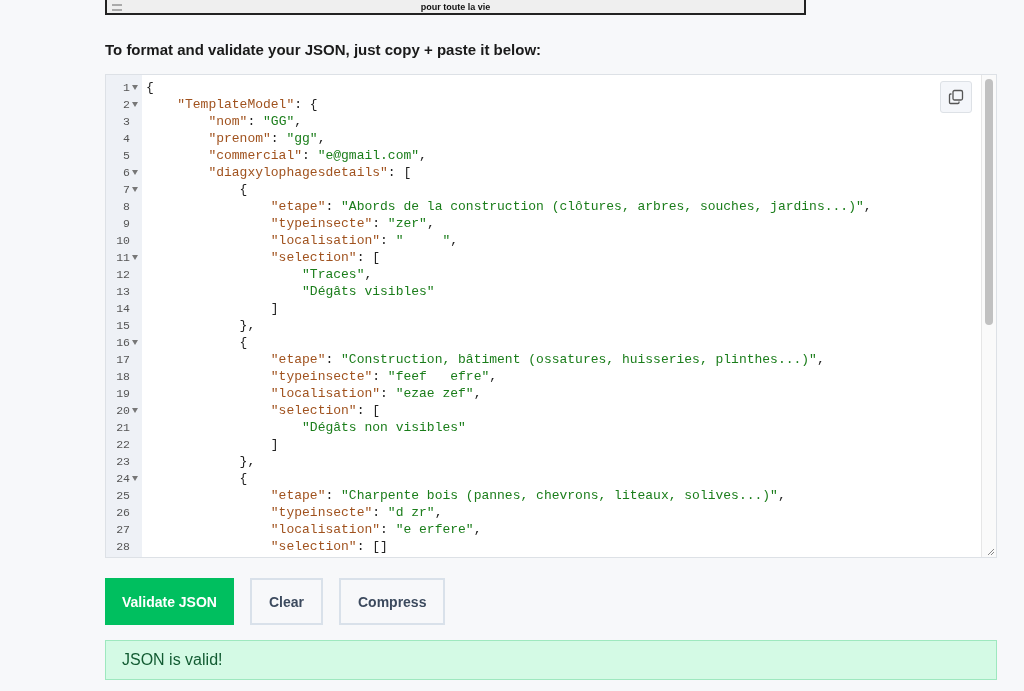  Describe the element at coordinates (392, 601) in the screenshot. I see `secondary-button: Compress` at that location.